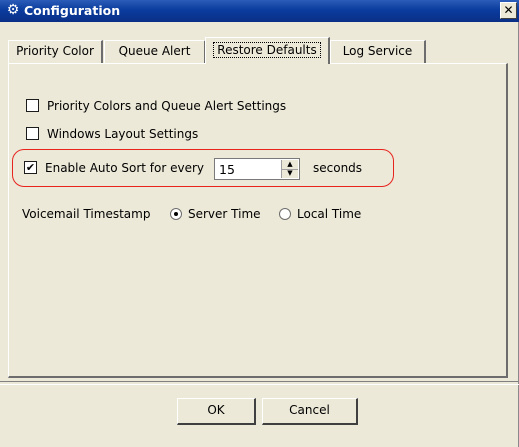  Describe the element at coordinates (310, 411) in the screenshot. I see `cancel-button: Cancel` at that location.